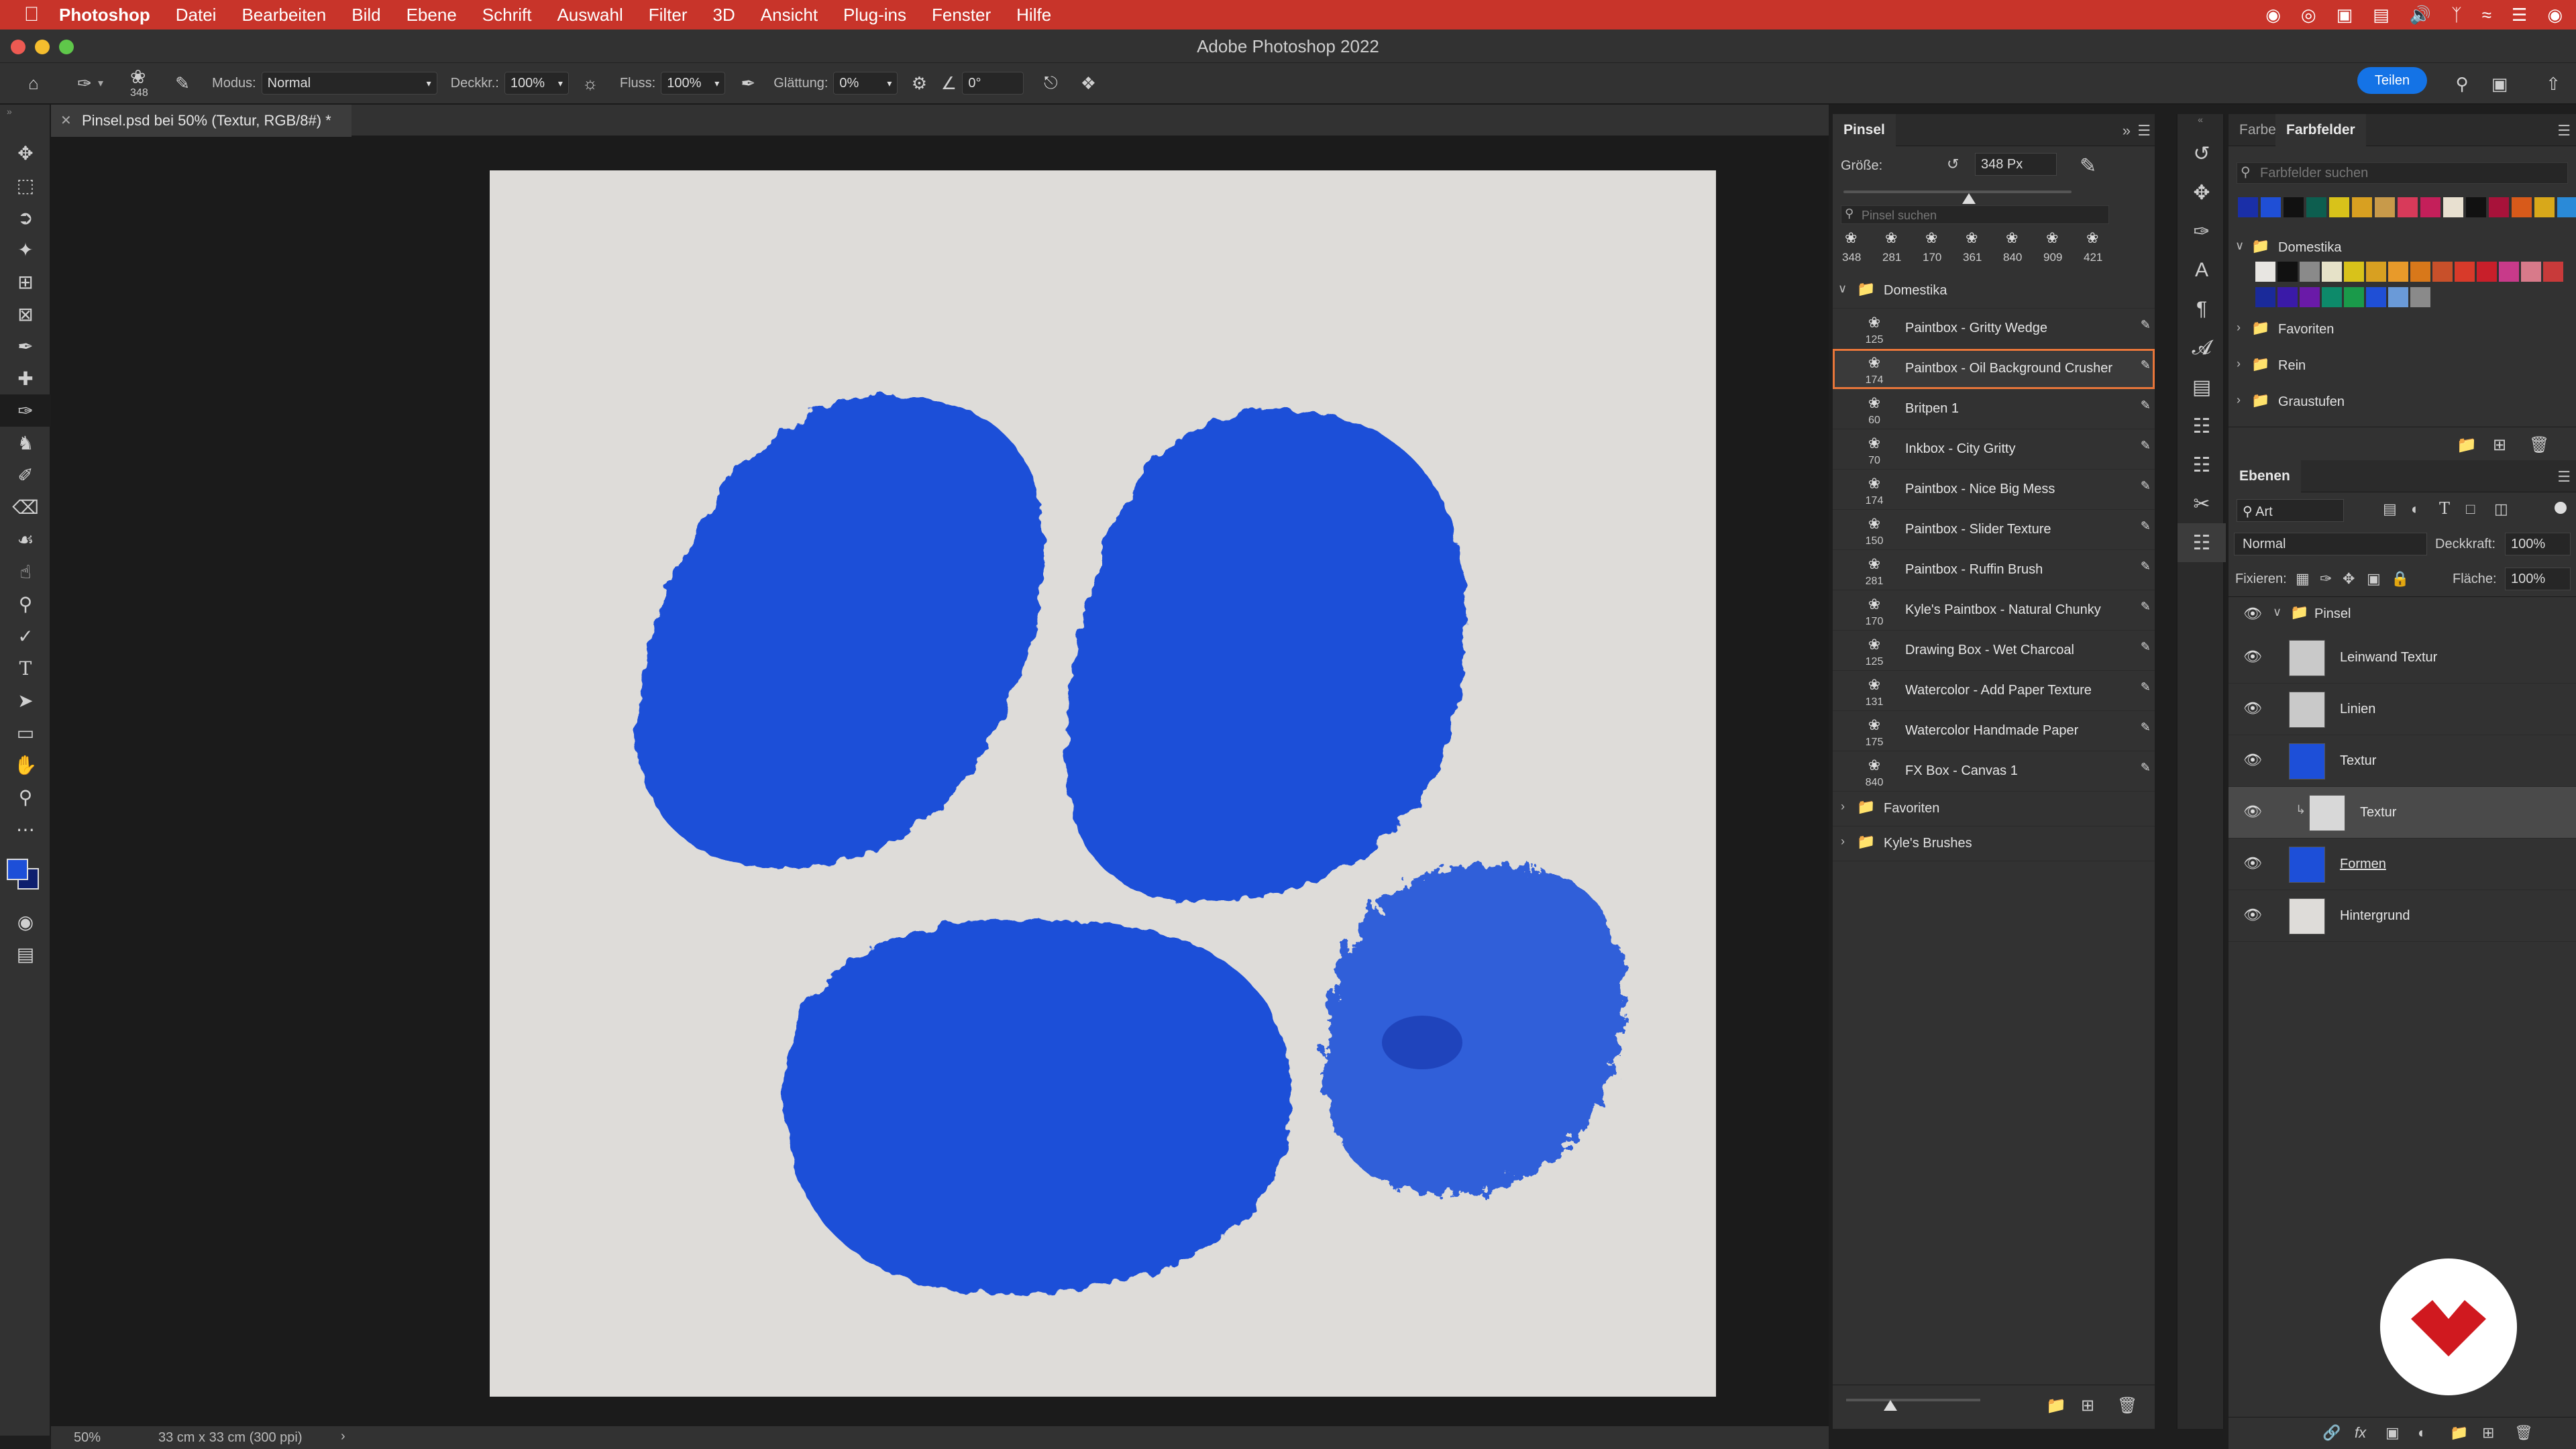 The height and width of the screenshot is (1449, 2576). What do you see at coordinates (2538, 544) in the screenshot?
I see `layer-opacity-field: 100%` at bounding box center [2538, 544].